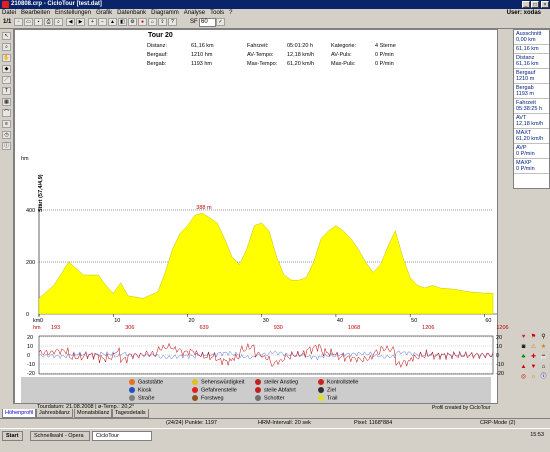 The height and width of the screenshot is (452, 550). I want to click on x-tick-label: 20, so click(191, 321).